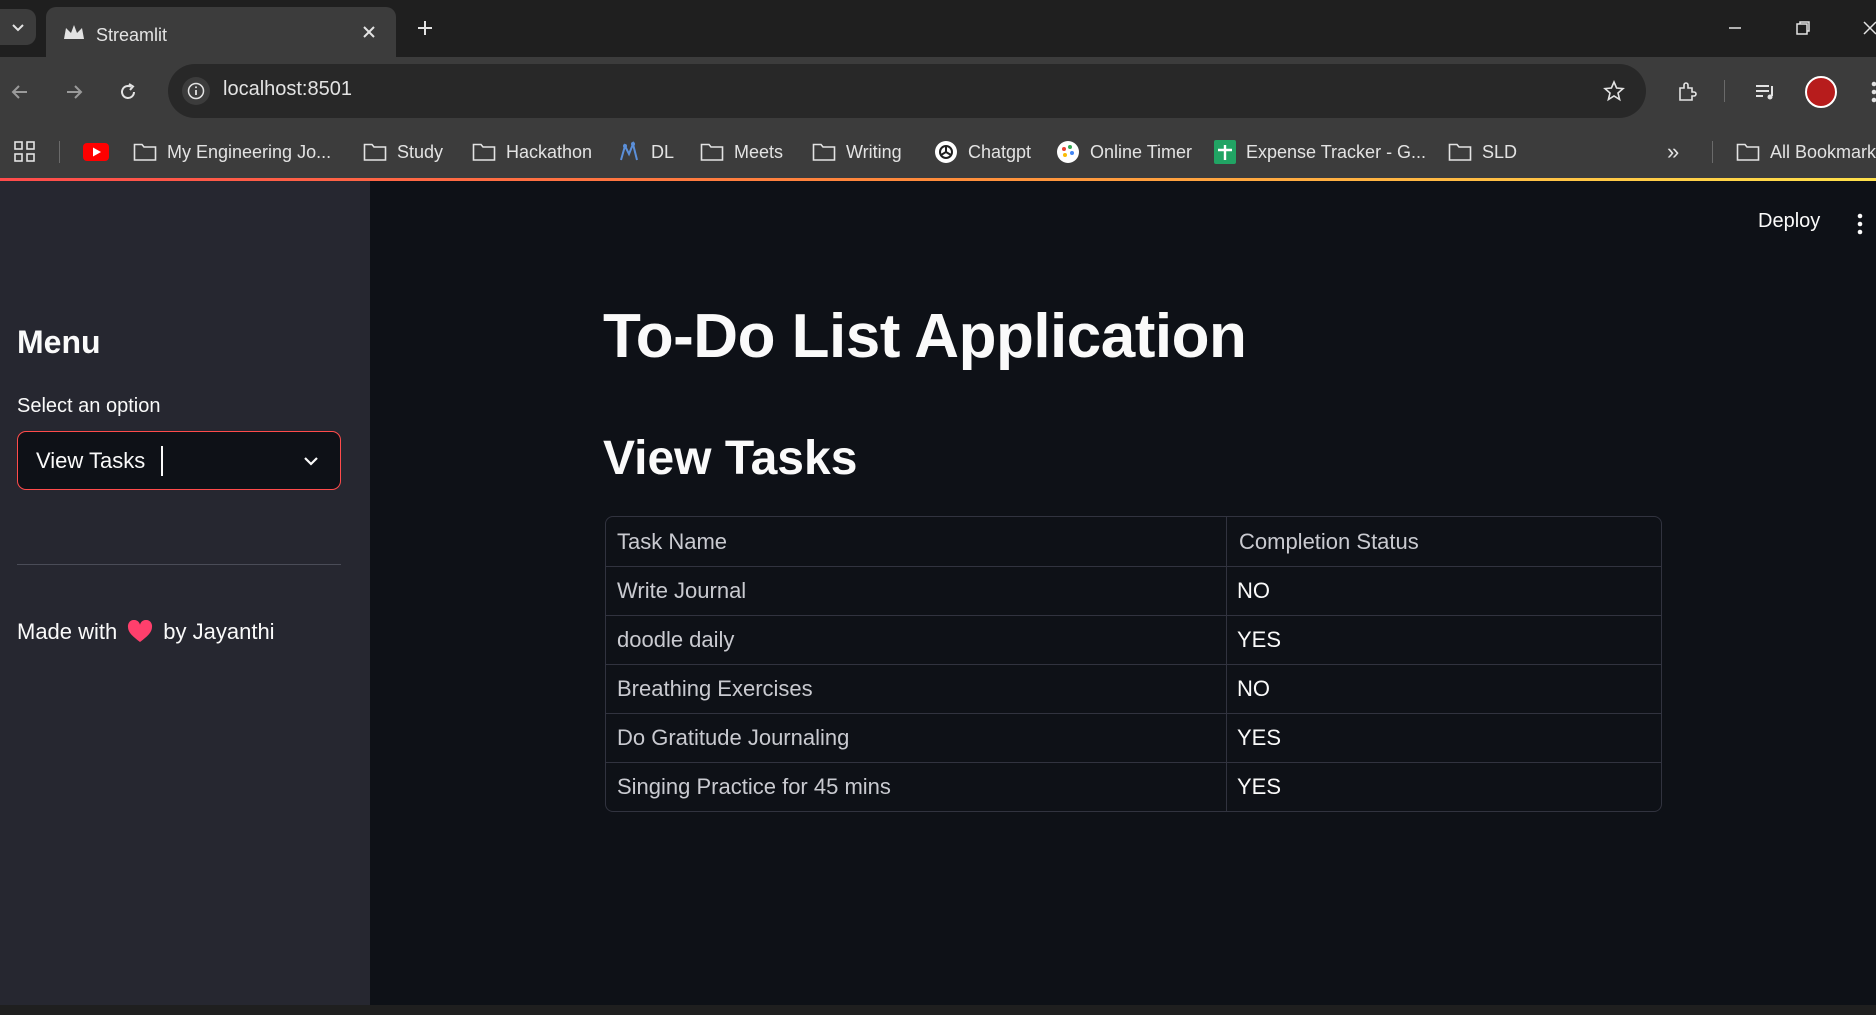 The height and width of the screenshot is (1015, 1876). Describe the element at coordinates (425, 28) in the screenshot. I see `new-tab-plus-icon` at that location.